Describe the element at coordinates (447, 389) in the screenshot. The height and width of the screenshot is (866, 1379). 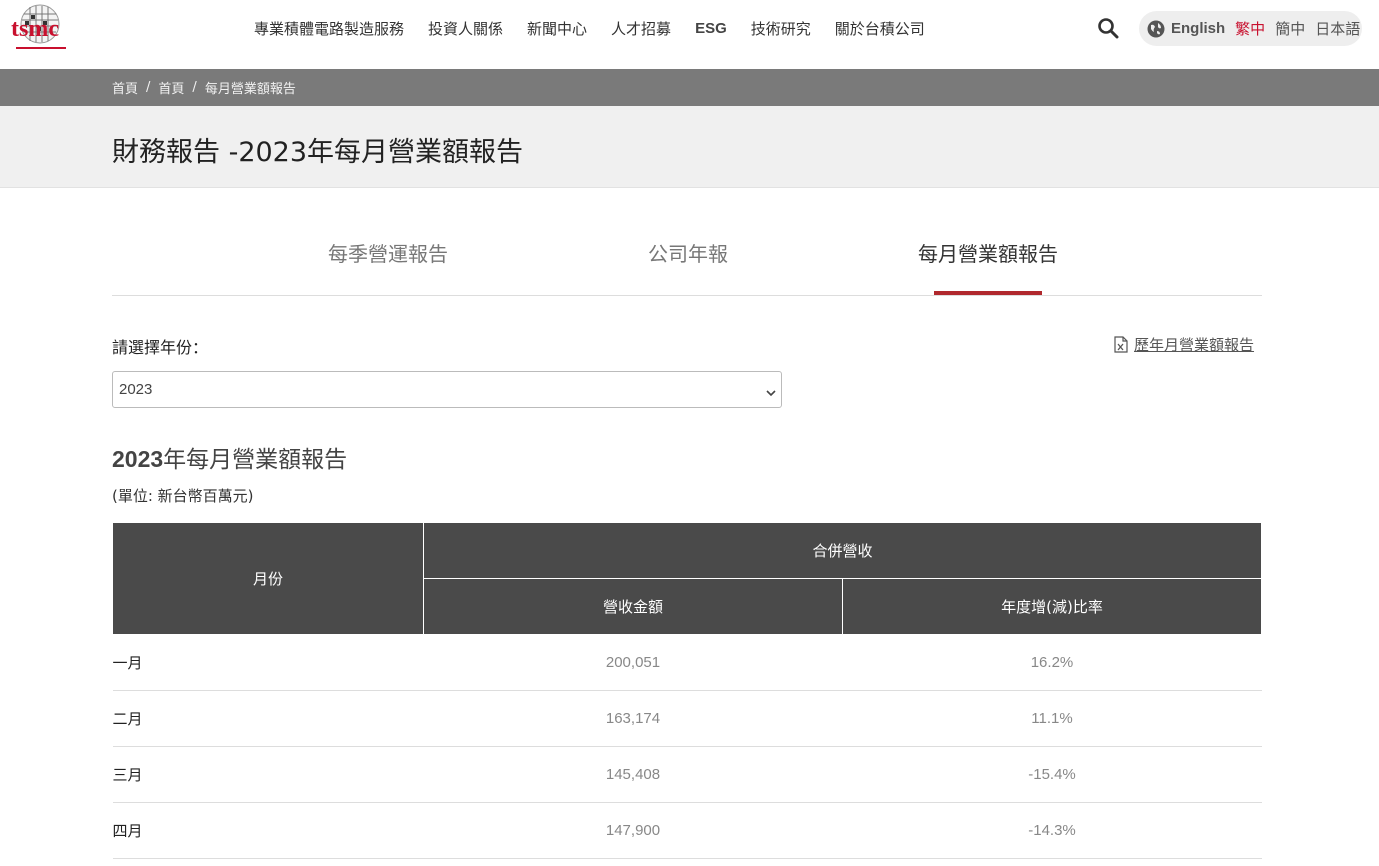
I see `year-select: 2023` at that location.